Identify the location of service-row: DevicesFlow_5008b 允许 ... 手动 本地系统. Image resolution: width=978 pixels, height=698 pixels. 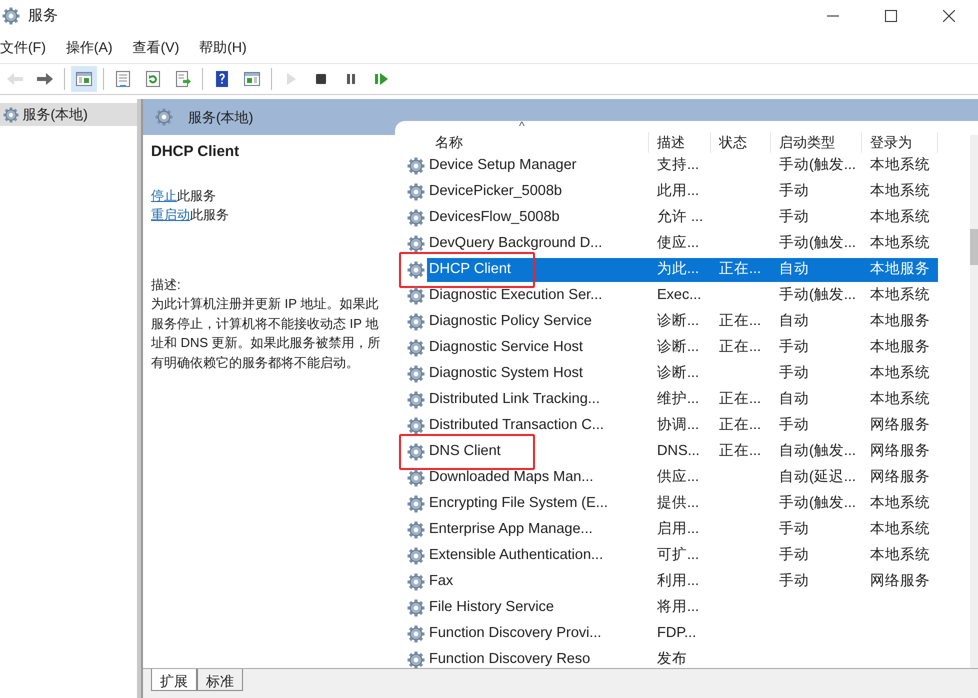
(682, 218).